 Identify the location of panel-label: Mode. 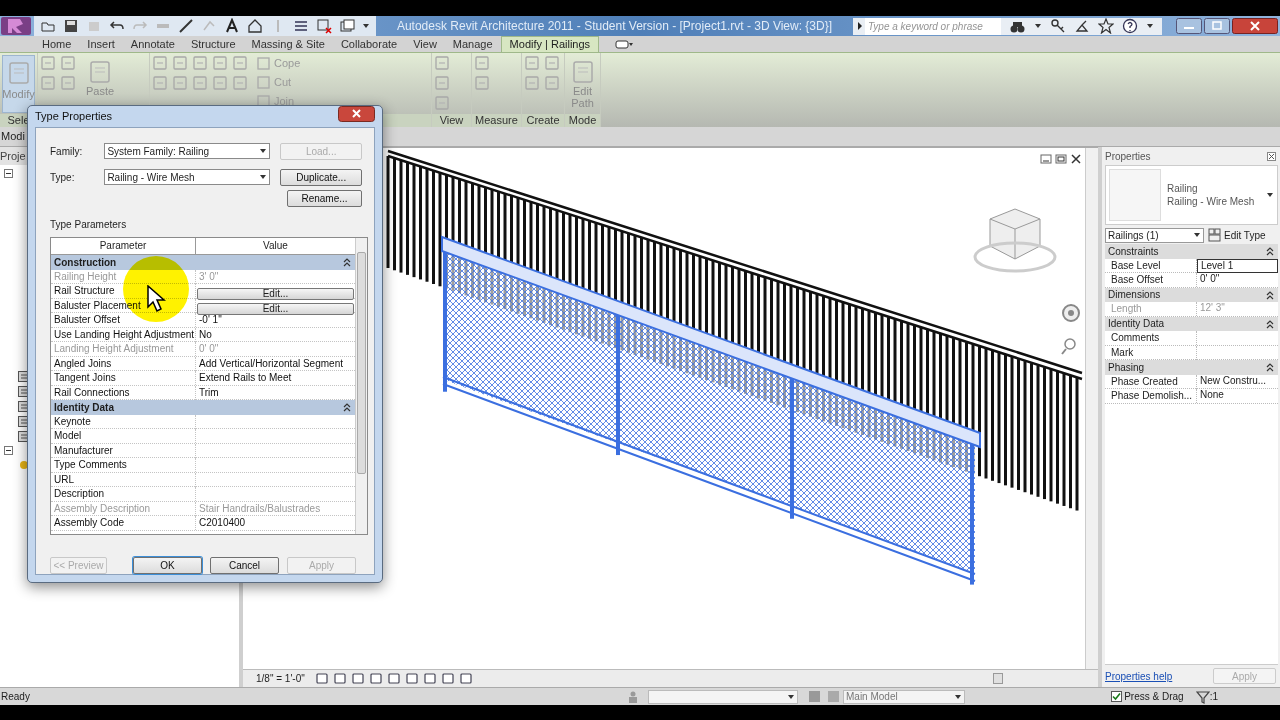
(582, 120).